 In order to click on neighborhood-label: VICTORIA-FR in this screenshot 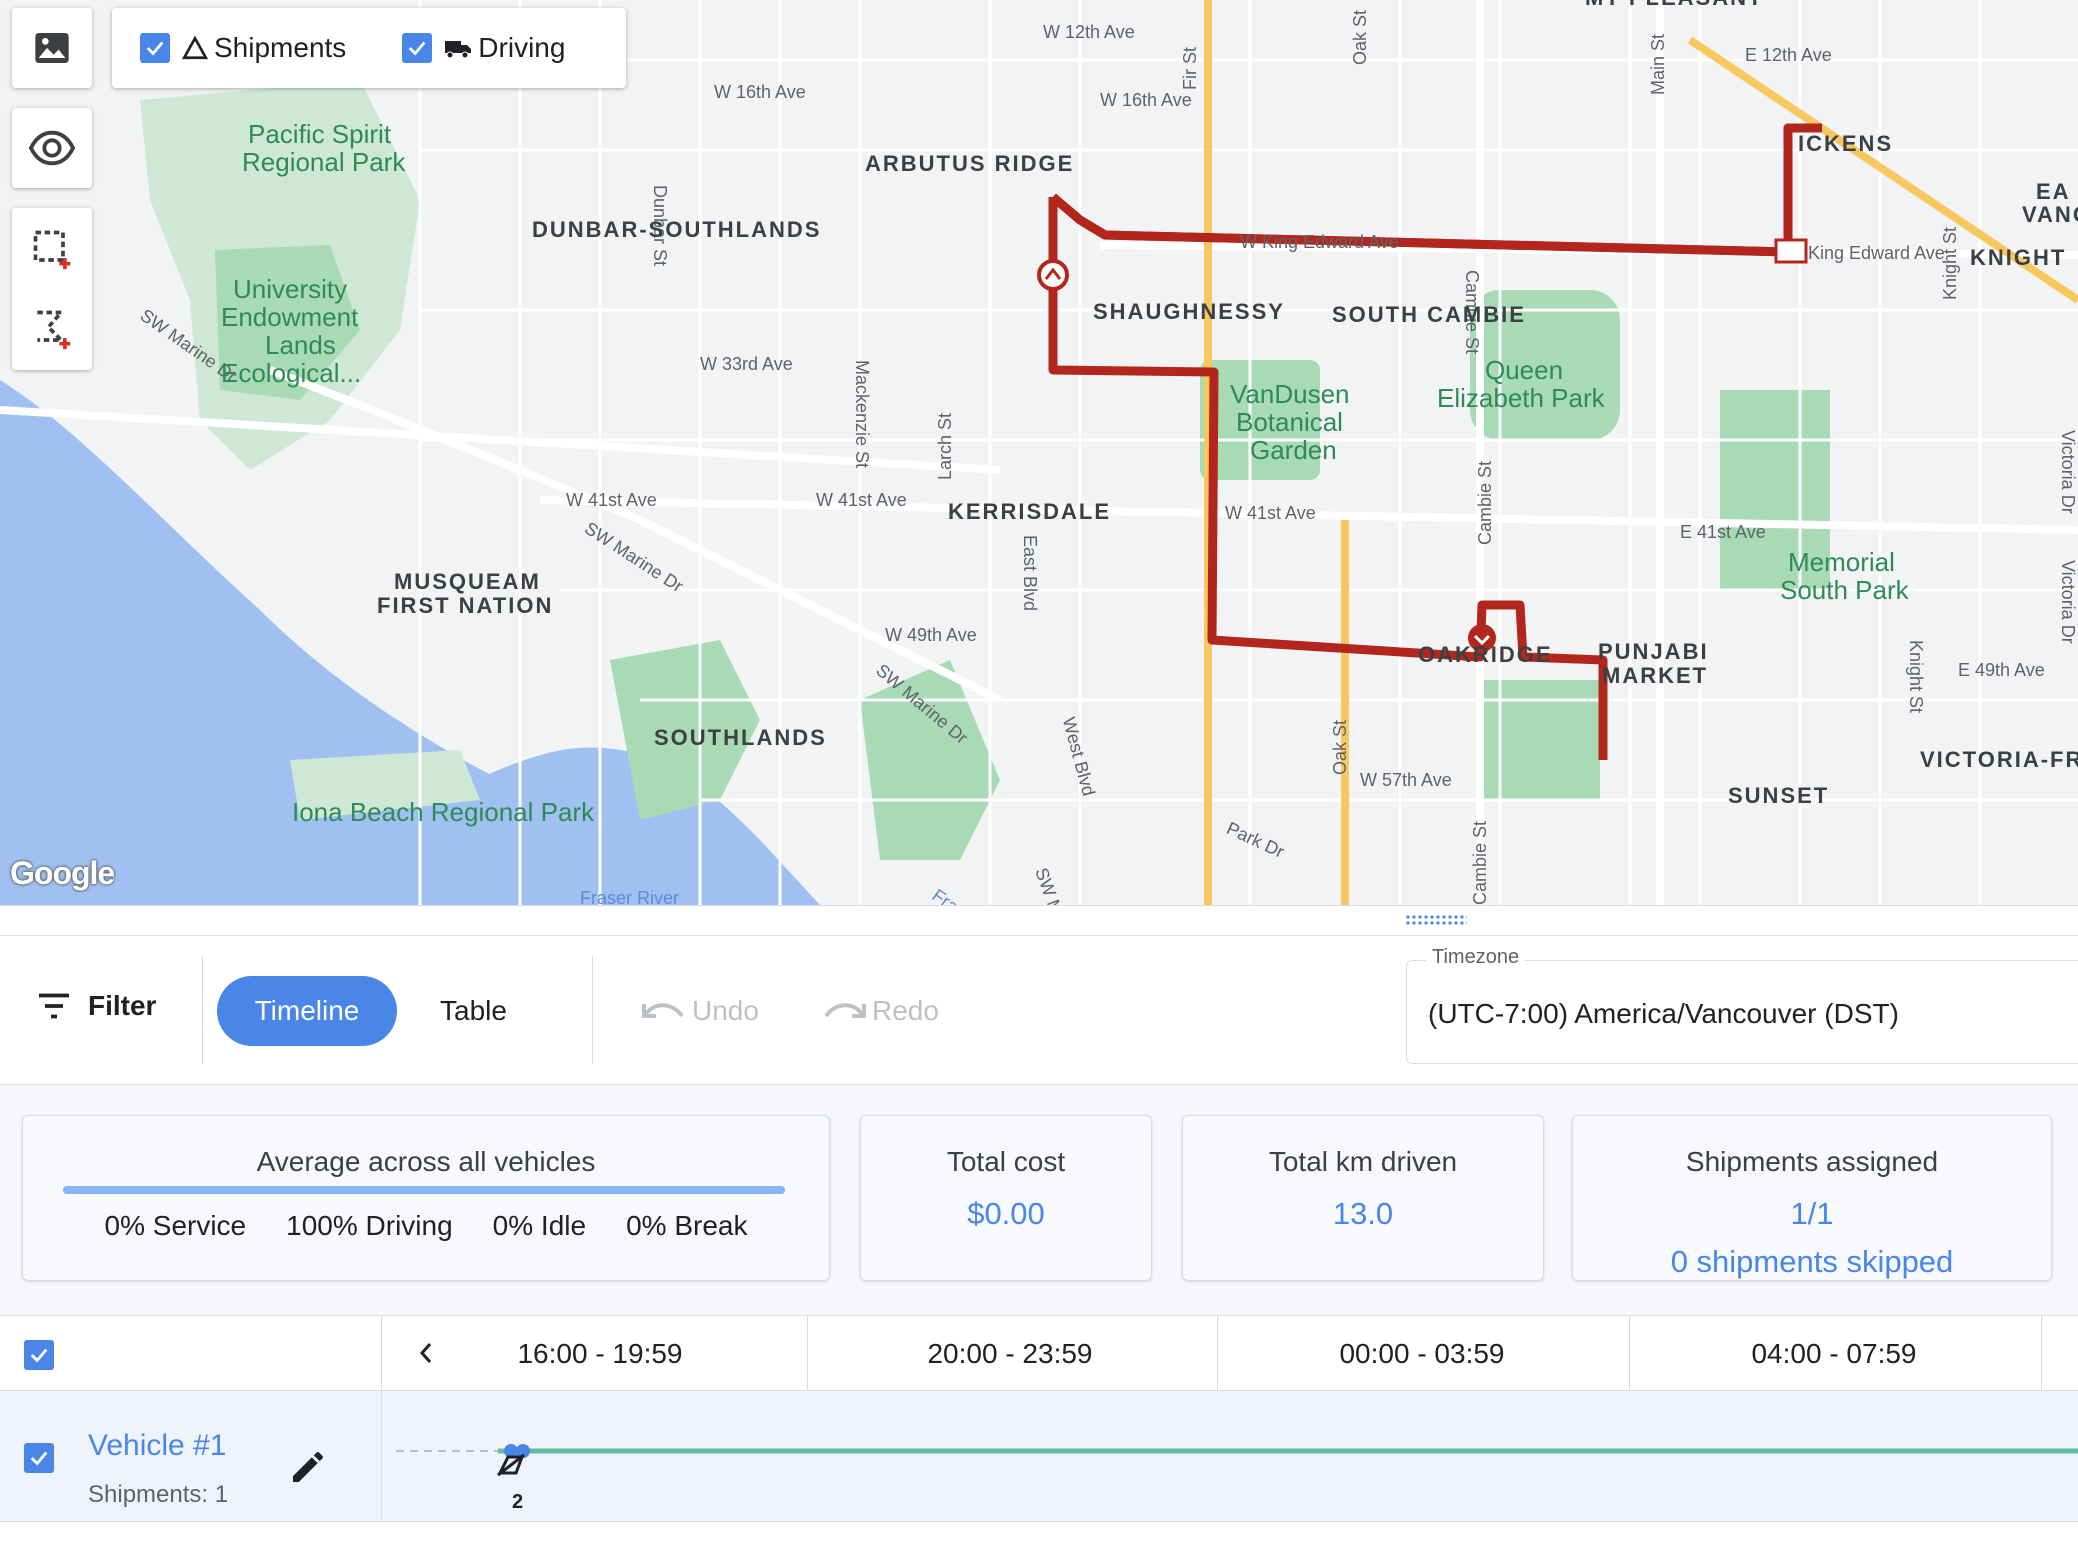, I will do `click(1999, 759)`.